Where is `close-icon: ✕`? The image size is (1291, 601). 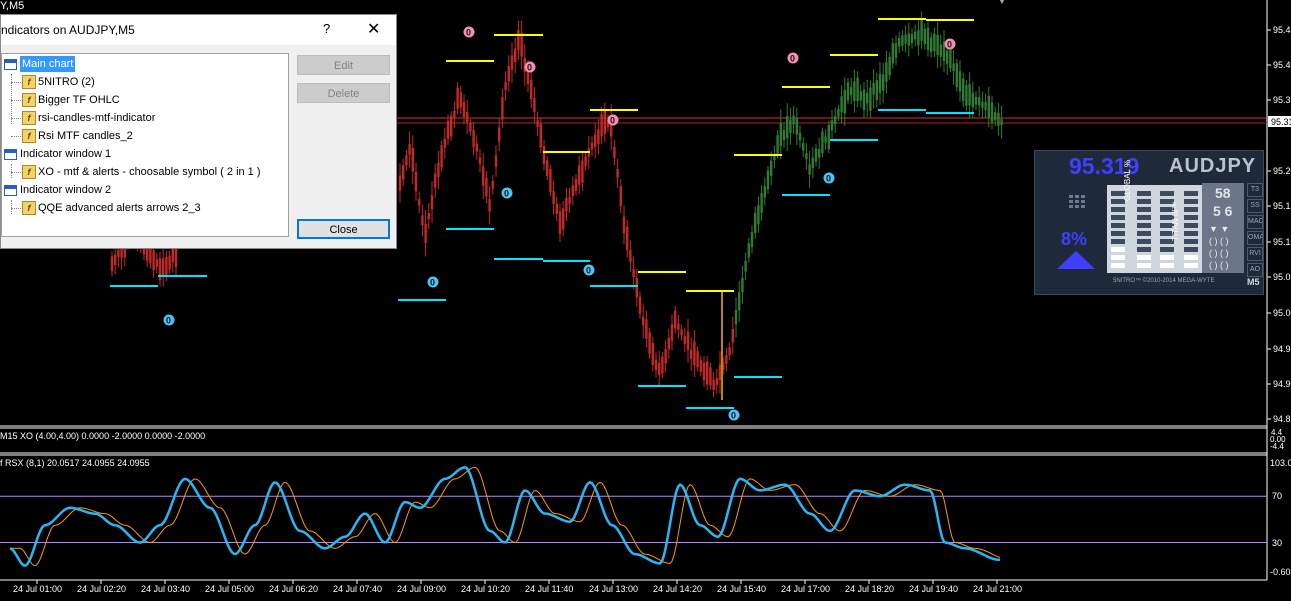 close-icon: ✕ is located at coordinates (373, 29).